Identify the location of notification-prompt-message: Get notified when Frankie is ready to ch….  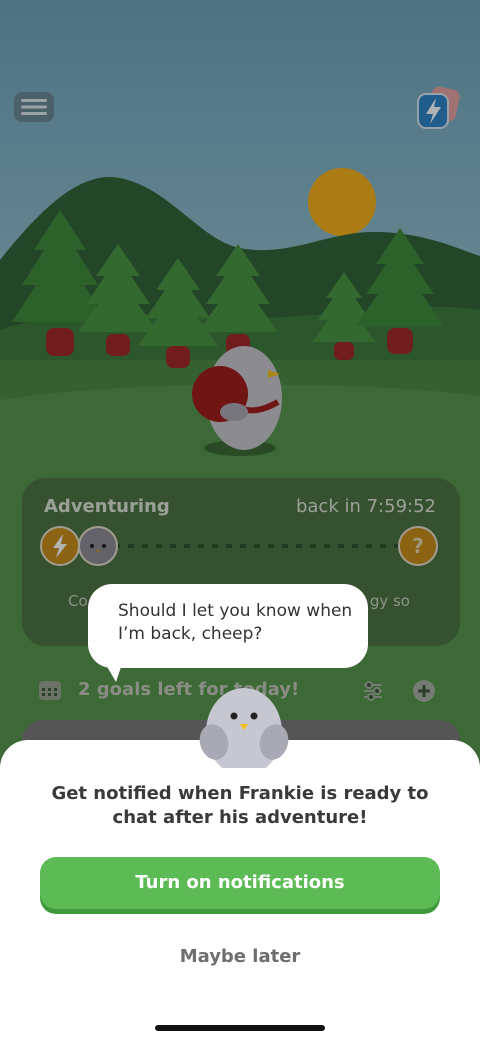
(240, 805).